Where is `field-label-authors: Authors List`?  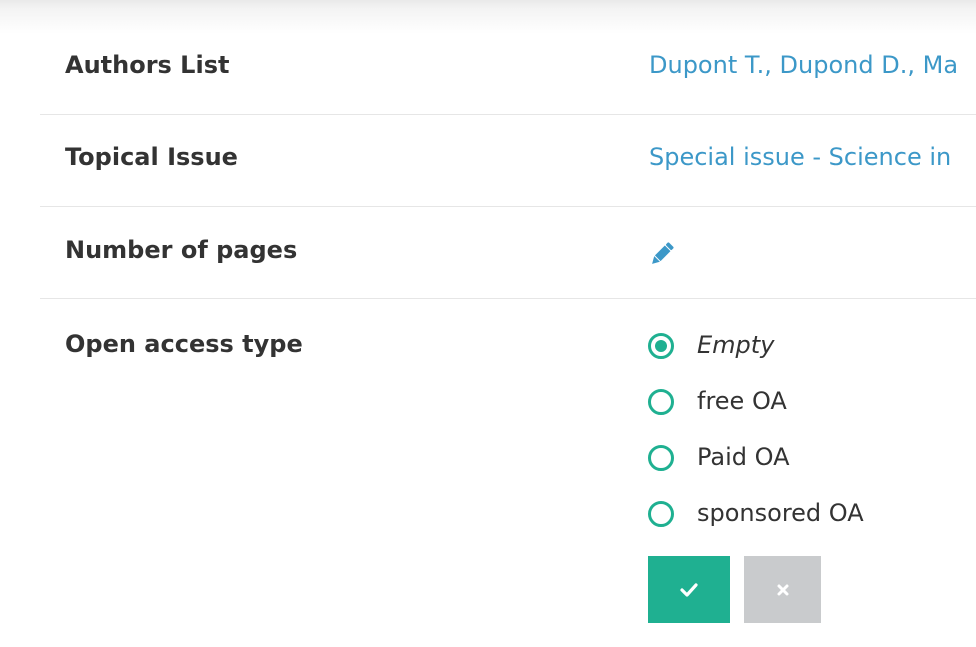 field-label-authors: Authors List is located at coordinates (147, 65).